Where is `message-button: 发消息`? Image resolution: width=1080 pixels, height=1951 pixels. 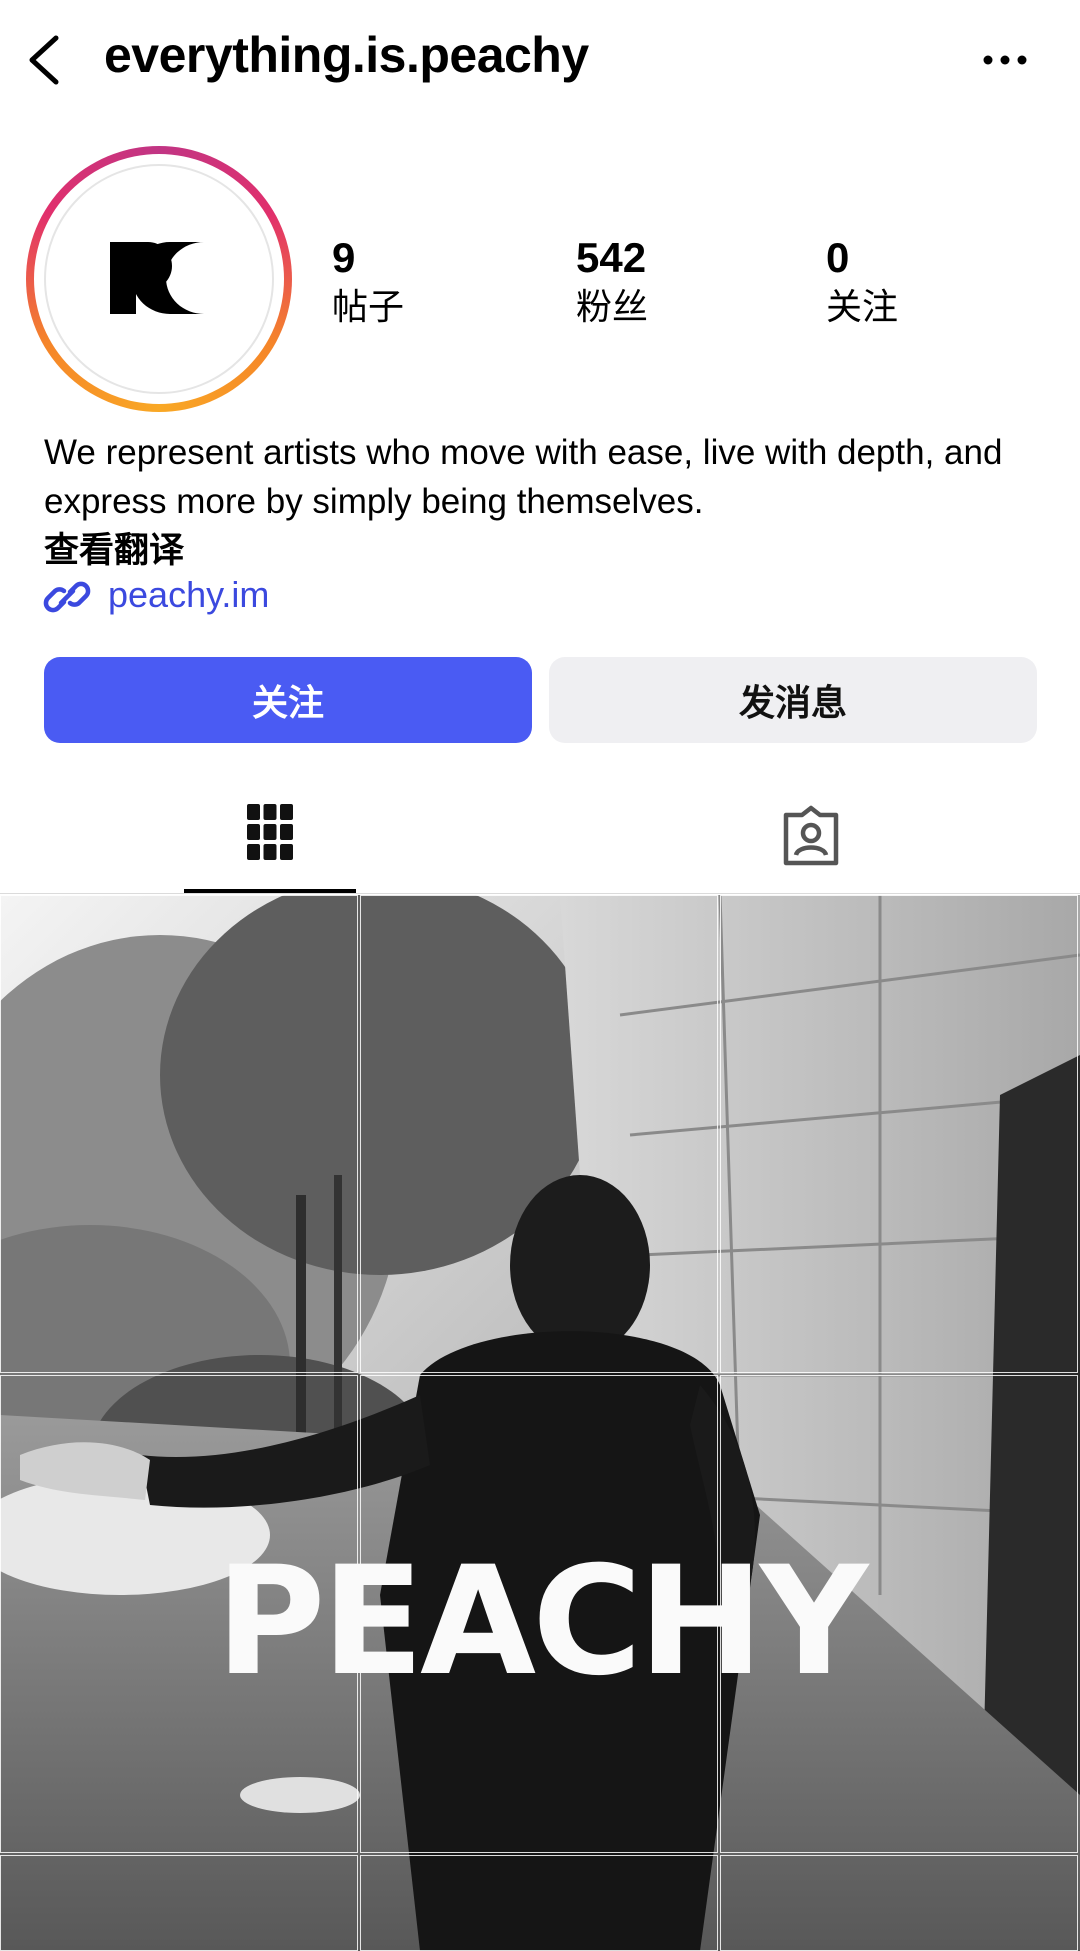 message-button: 发消息 is located at coordinates (793, 700).